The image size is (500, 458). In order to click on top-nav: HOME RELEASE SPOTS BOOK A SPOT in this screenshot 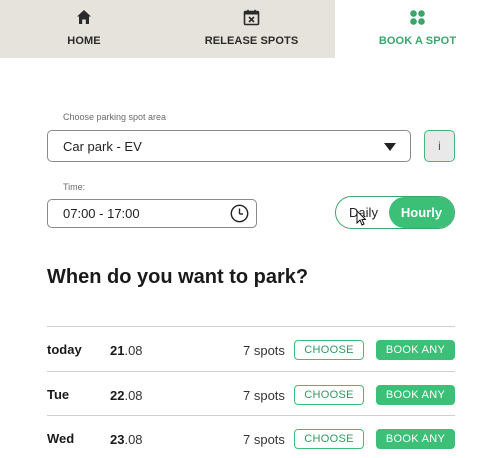, I will do `click(250, 29)`.